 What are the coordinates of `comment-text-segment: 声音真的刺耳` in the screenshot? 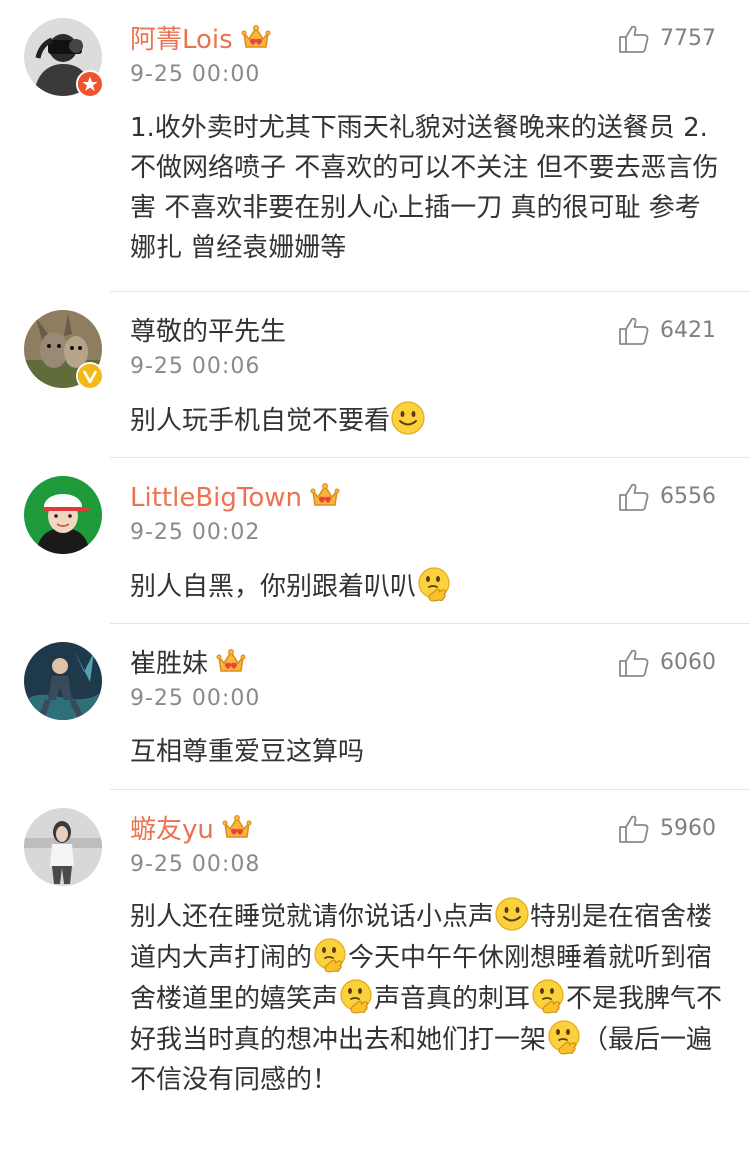 It's located at (452, 999).